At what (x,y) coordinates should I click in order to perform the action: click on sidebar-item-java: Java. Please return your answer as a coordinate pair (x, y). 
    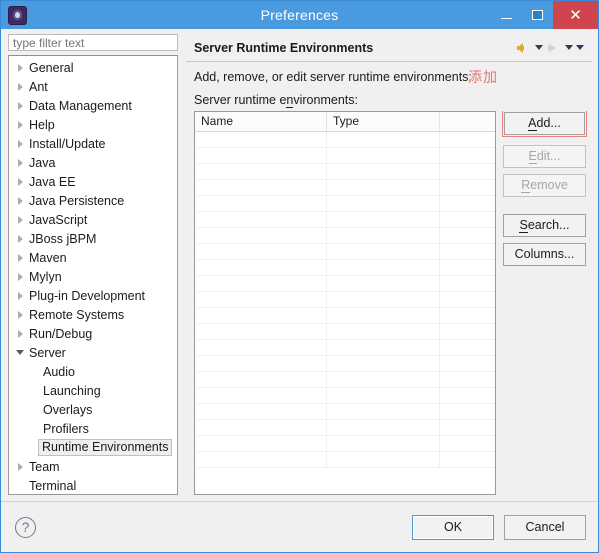
    Looking at the image, I should click on (93, 162).